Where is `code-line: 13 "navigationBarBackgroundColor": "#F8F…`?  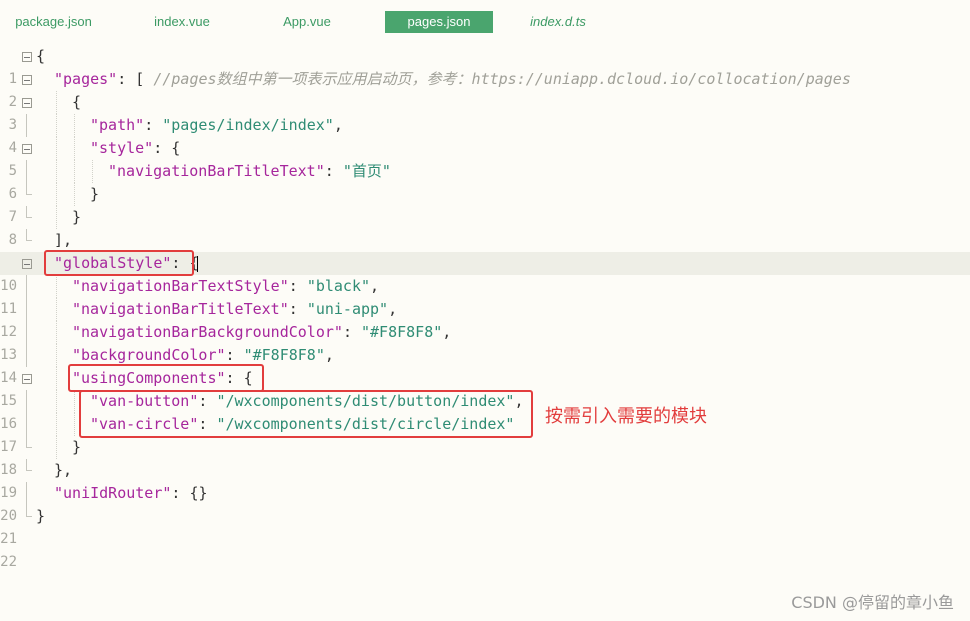 code-line: 13 "navigationBarBackgroundColor": "#F8F… is located at coordinates (485, 342).